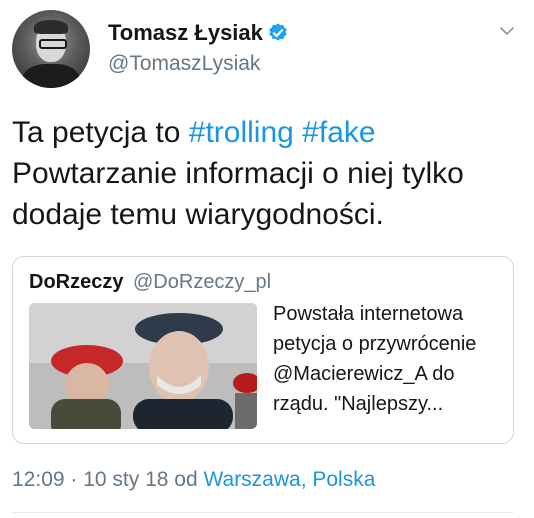  I want to click on hashtag-fake-link: #fake, so click(338, 132).